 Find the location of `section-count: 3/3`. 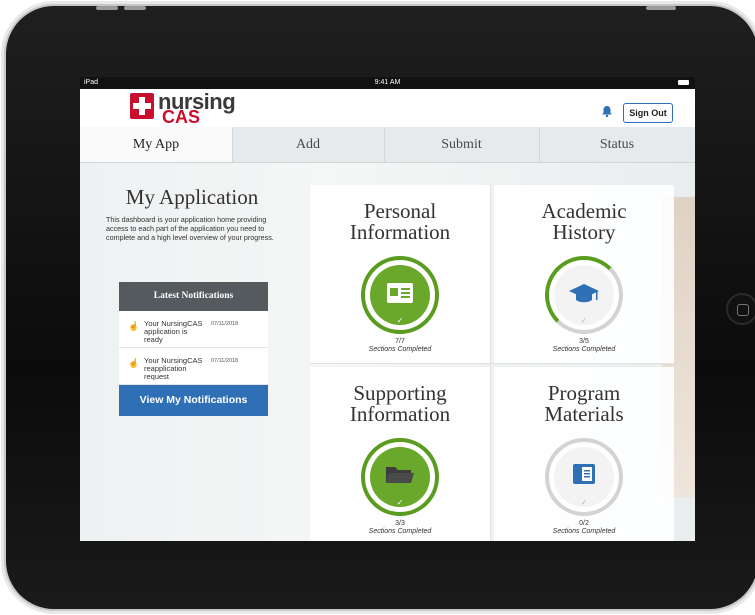

section-count: 3/3 is located at coordinates (400, 523).